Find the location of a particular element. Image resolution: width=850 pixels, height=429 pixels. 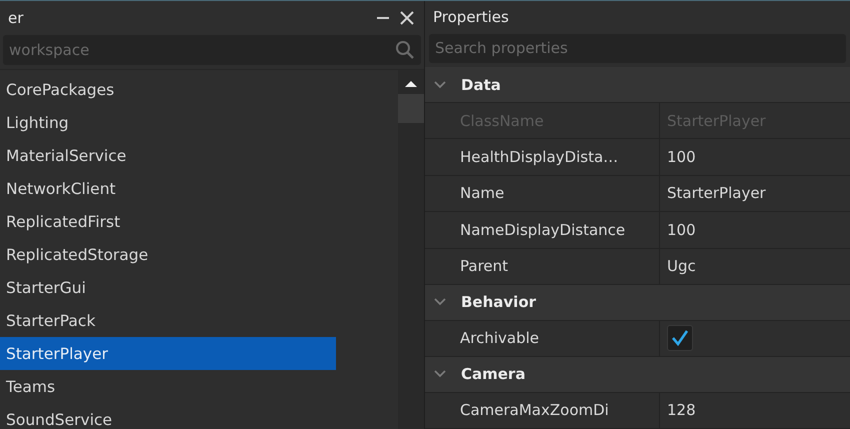

property-value: StarterPlayer is located at coordinates (755, 194).